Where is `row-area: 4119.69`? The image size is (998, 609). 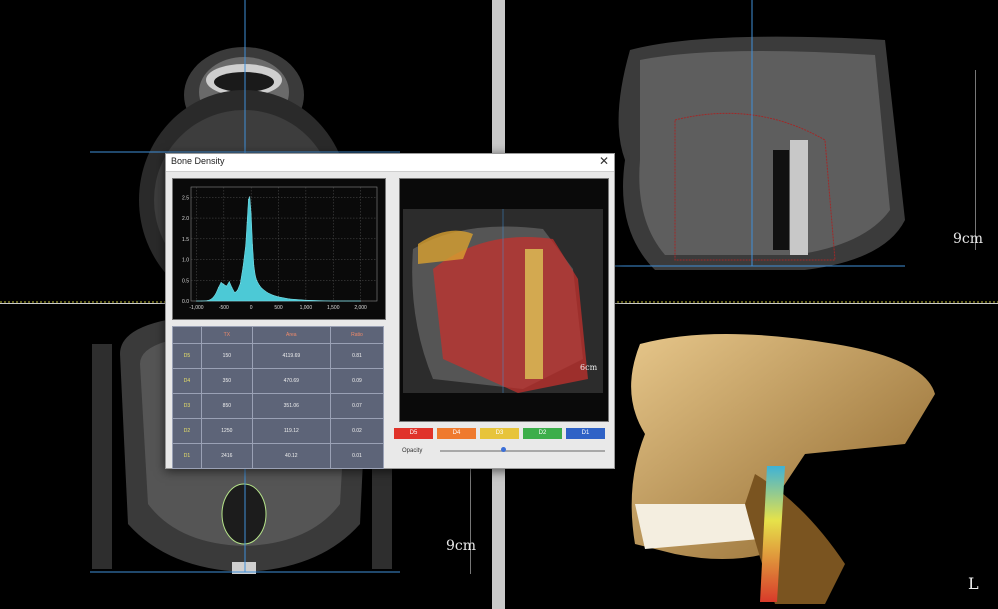
row-area: 4119.69 is located at coordinates (291, 356).